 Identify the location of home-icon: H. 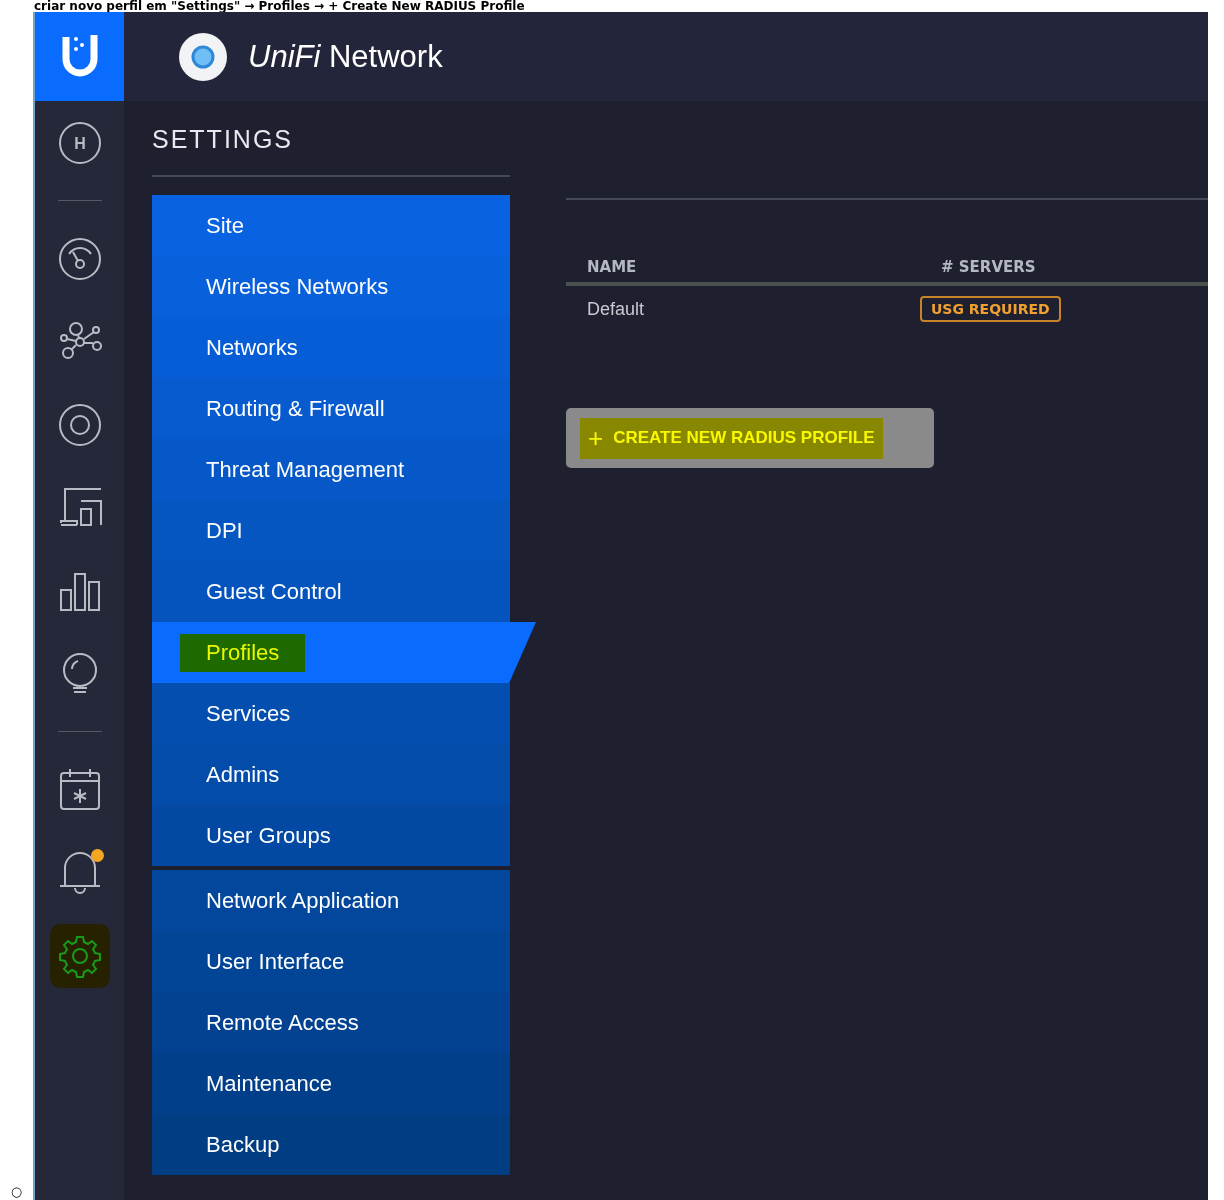
(79, 143).